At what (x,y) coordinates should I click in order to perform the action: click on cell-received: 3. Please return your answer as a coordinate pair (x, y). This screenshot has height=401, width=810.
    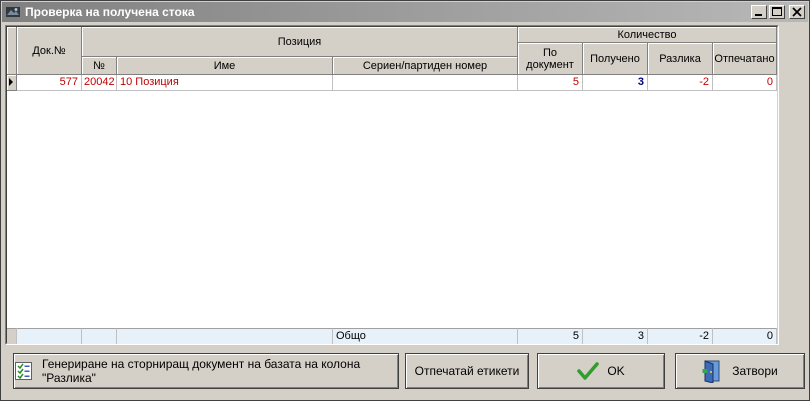
    Looking at the image, I should click on (615, 83).